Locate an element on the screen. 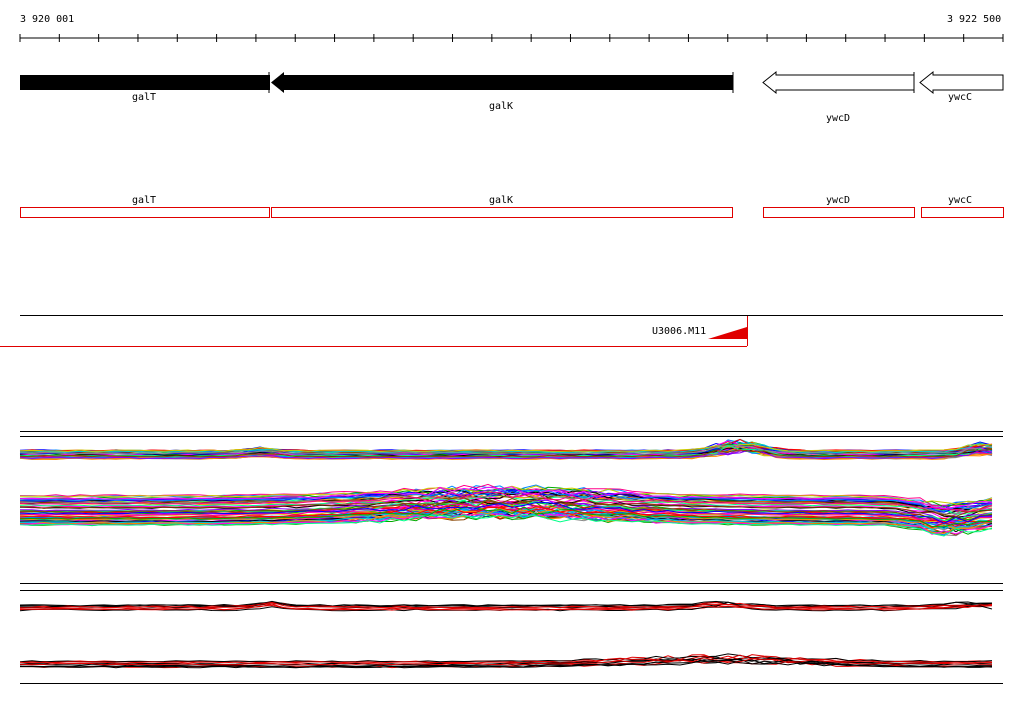 This screenshot has width=1024, height=714. cds-box-galK is located at coordinates (502, 212).